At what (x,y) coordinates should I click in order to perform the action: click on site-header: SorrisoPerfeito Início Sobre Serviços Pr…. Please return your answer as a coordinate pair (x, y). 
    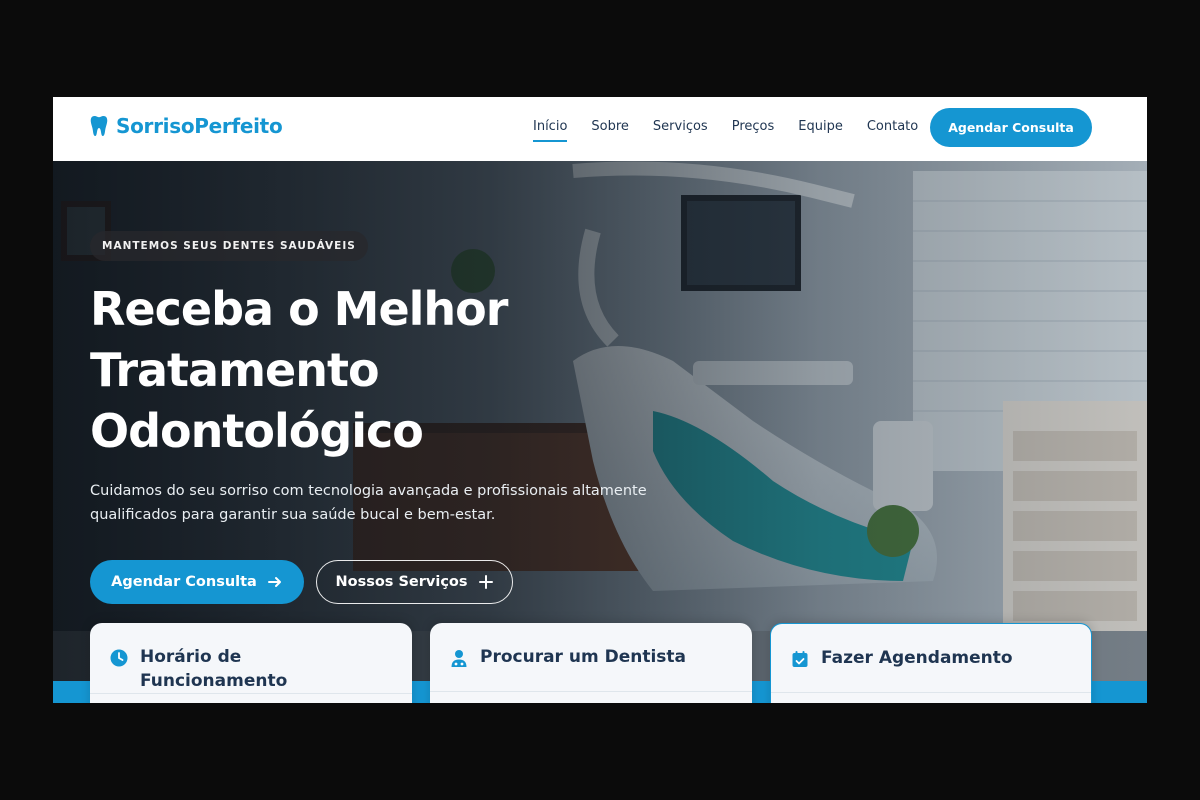
    Looking at the image, I should click on (600, 129).